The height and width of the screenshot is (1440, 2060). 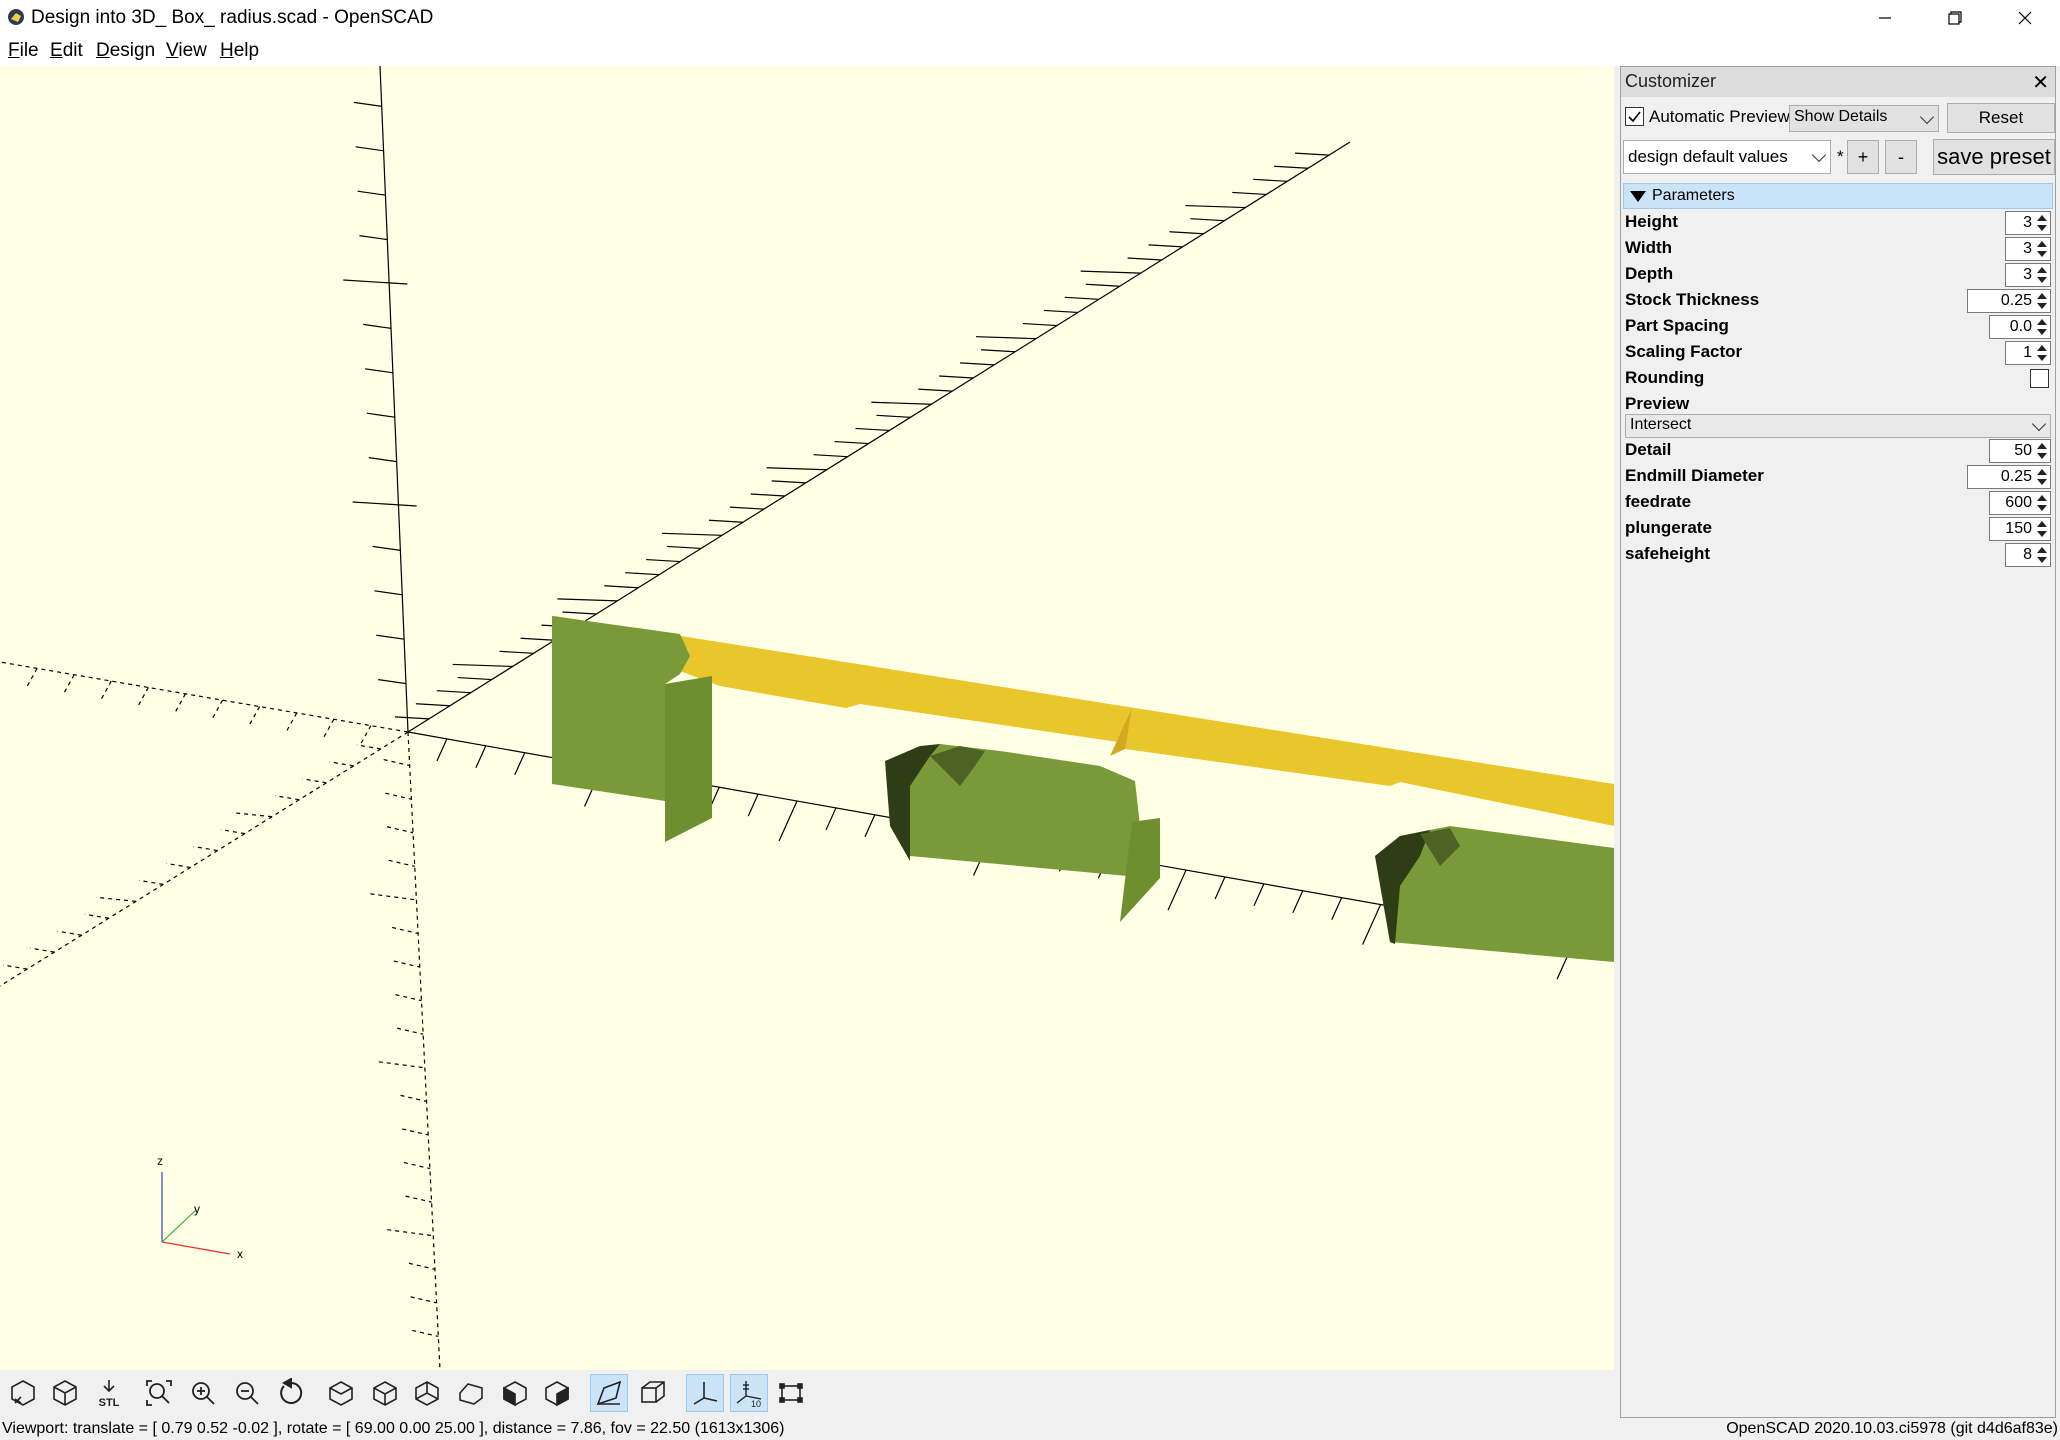 I want to click on perspective-button, so click(x=609, y=1393).